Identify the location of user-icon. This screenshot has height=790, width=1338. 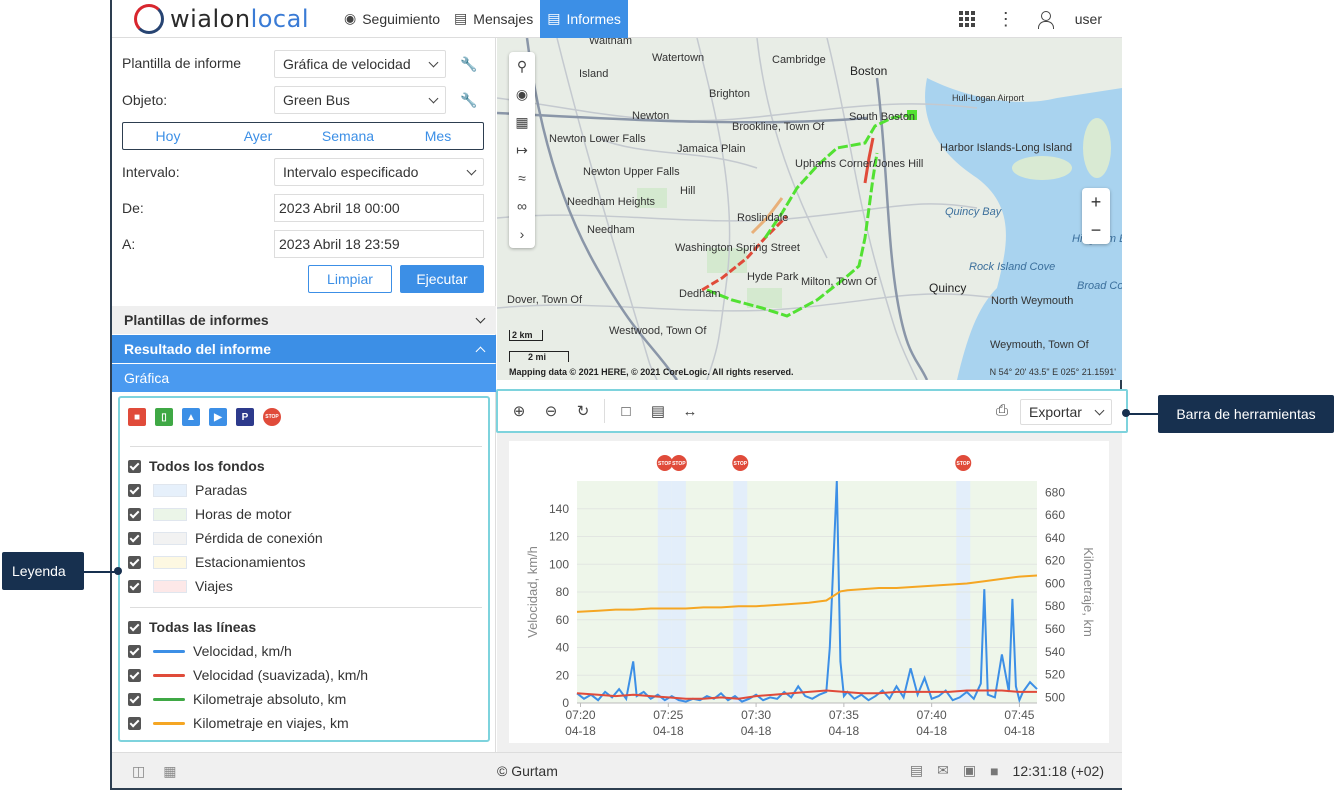
(1045, 19).